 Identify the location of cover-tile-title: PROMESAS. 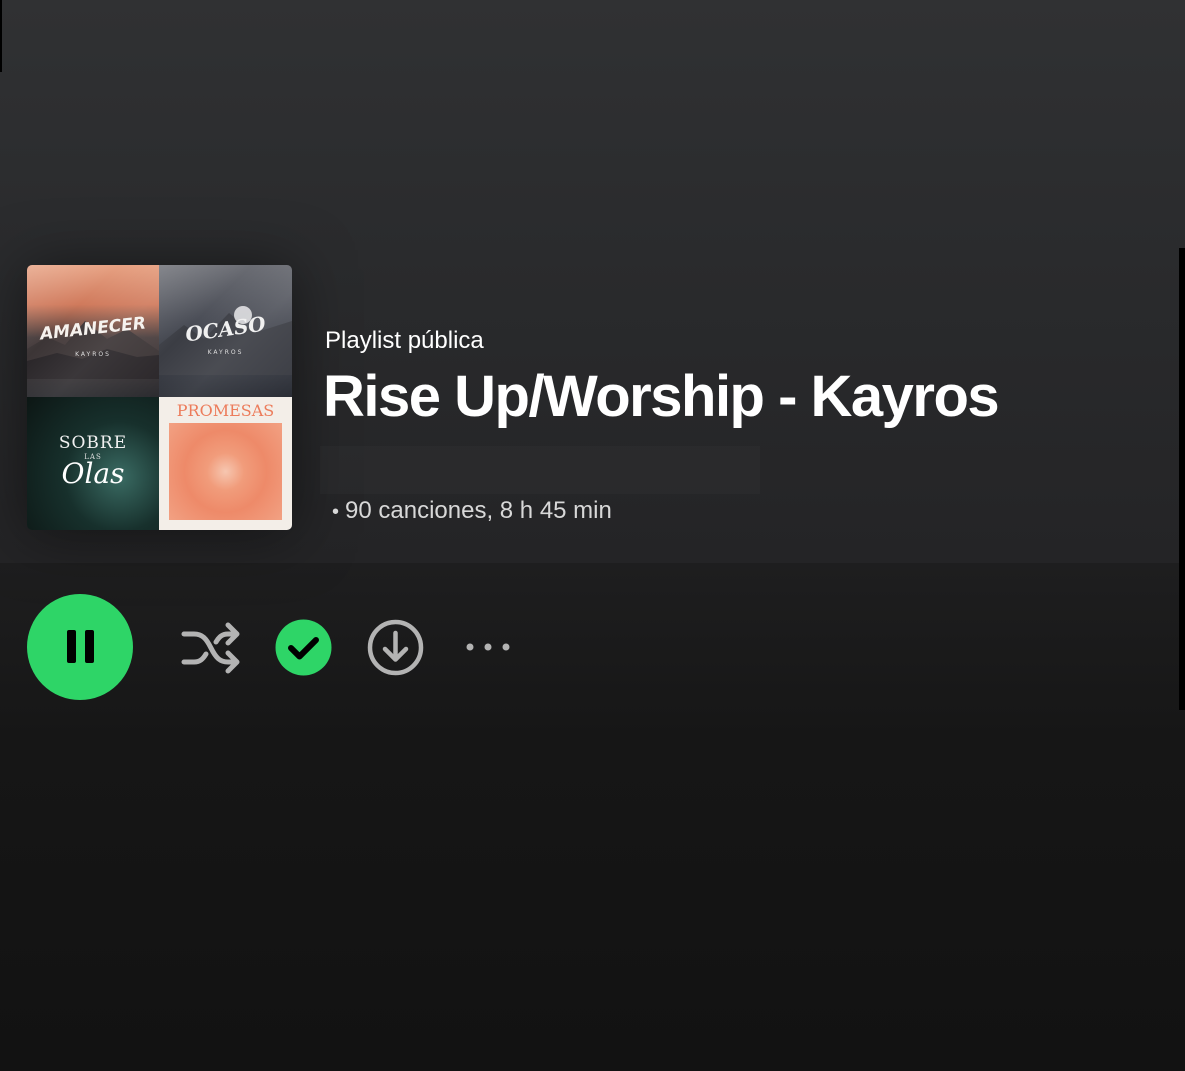
(225, 410).